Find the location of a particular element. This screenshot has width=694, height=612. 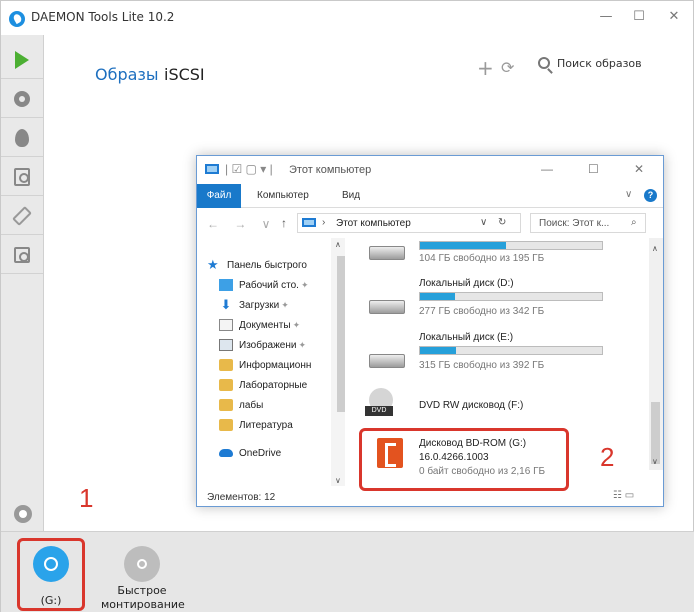

refresh-button: ⟳ is located at coordinates (507, 67).